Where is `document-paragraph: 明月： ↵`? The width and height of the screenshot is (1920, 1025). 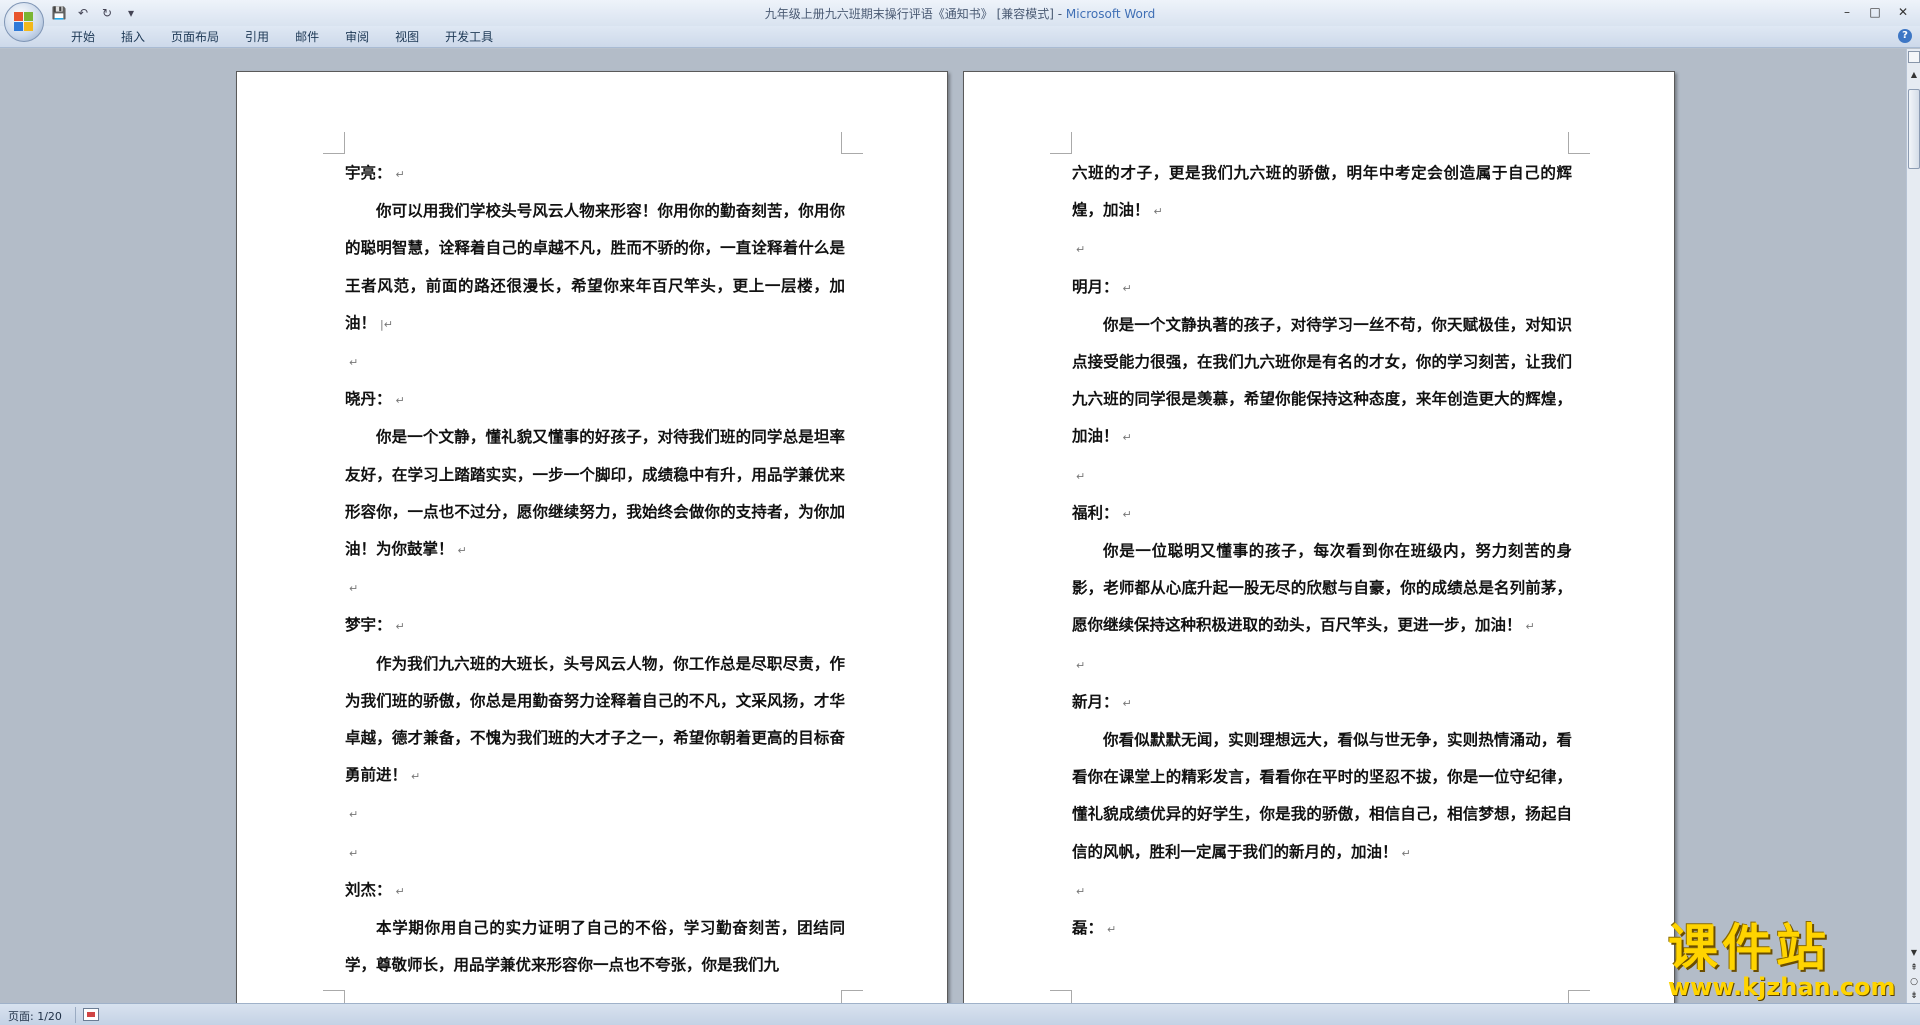 document-paragraph: 明月： ↵ is located at coordinates (1322, 288).